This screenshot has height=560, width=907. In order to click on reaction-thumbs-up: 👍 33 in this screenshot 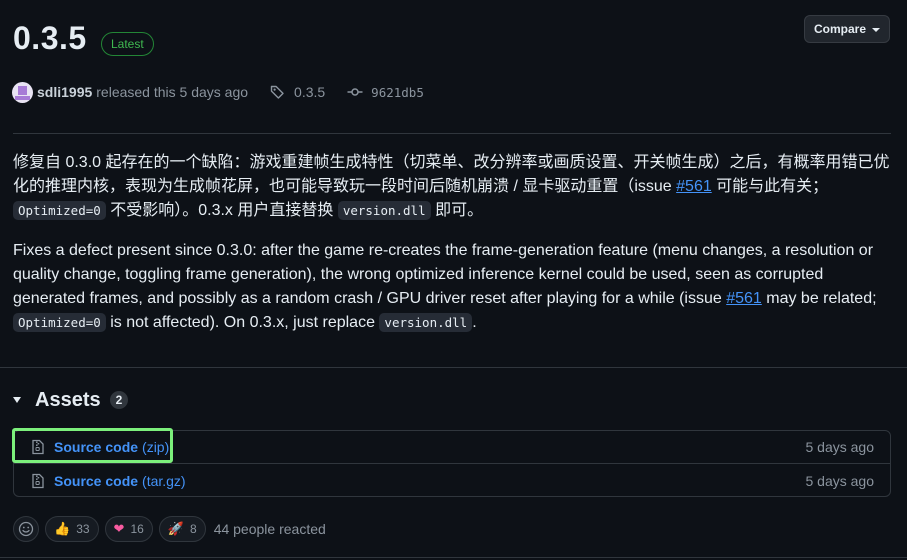, I will do `click(72, 529)`.